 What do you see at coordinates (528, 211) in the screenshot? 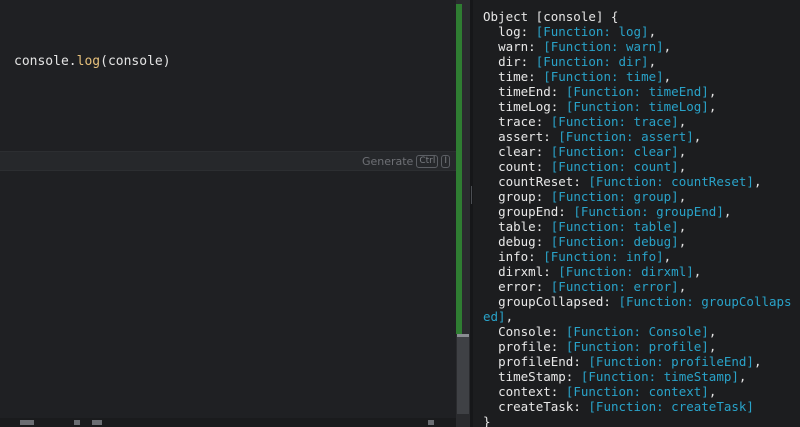
I see `entry-key: groupEnd` at bounding box center [528, 211].